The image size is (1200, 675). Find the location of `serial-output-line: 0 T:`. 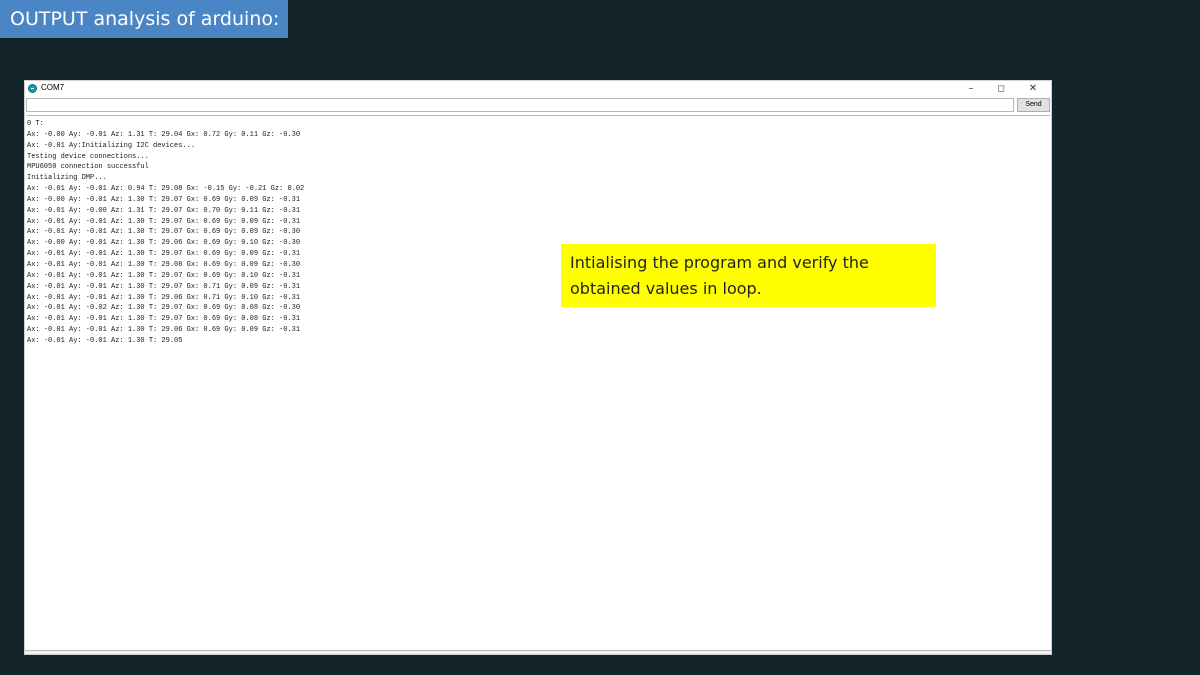

serial-output-line: 0 T: is located at coordinates (35, 124).